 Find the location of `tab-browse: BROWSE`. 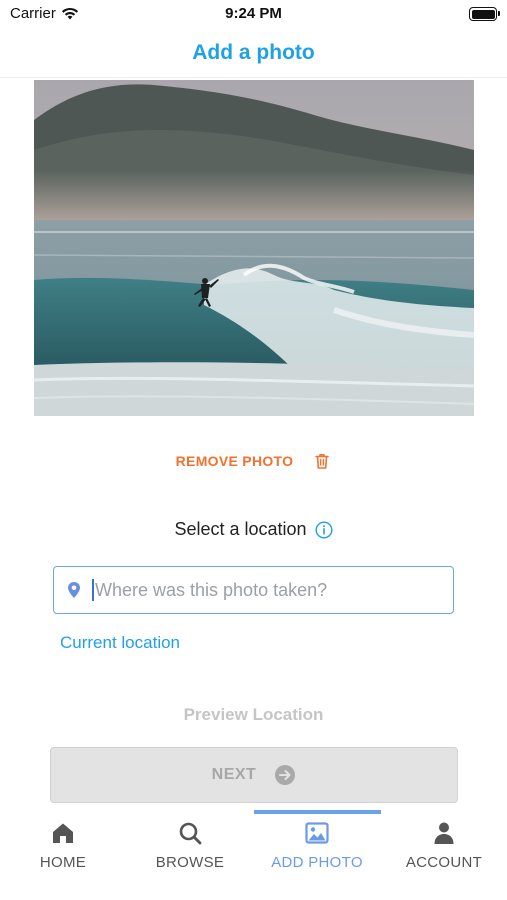

tab-browse: BROWSE is located at coordinates (190, 855).